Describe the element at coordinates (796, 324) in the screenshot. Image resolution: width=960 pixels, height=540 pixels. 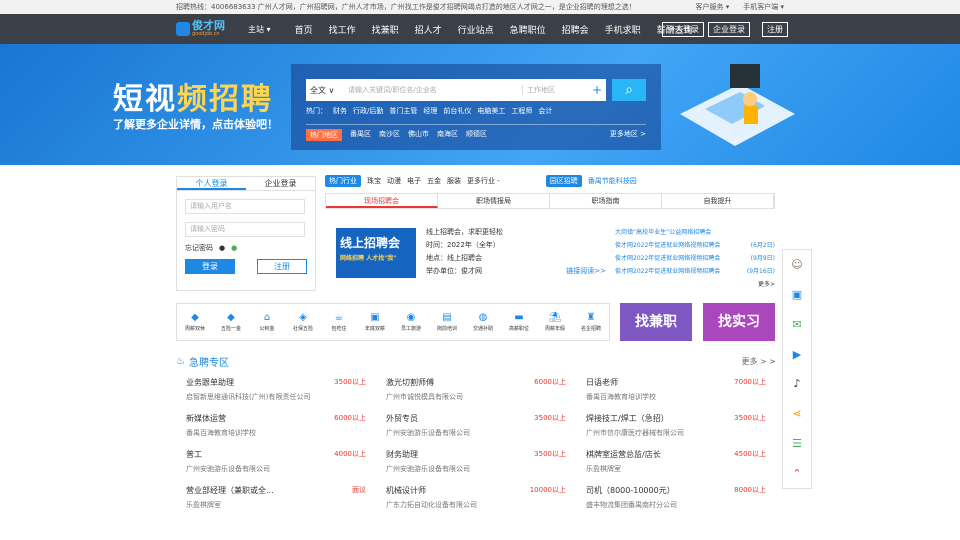
I see `wechat-icon: ✉` at that location.